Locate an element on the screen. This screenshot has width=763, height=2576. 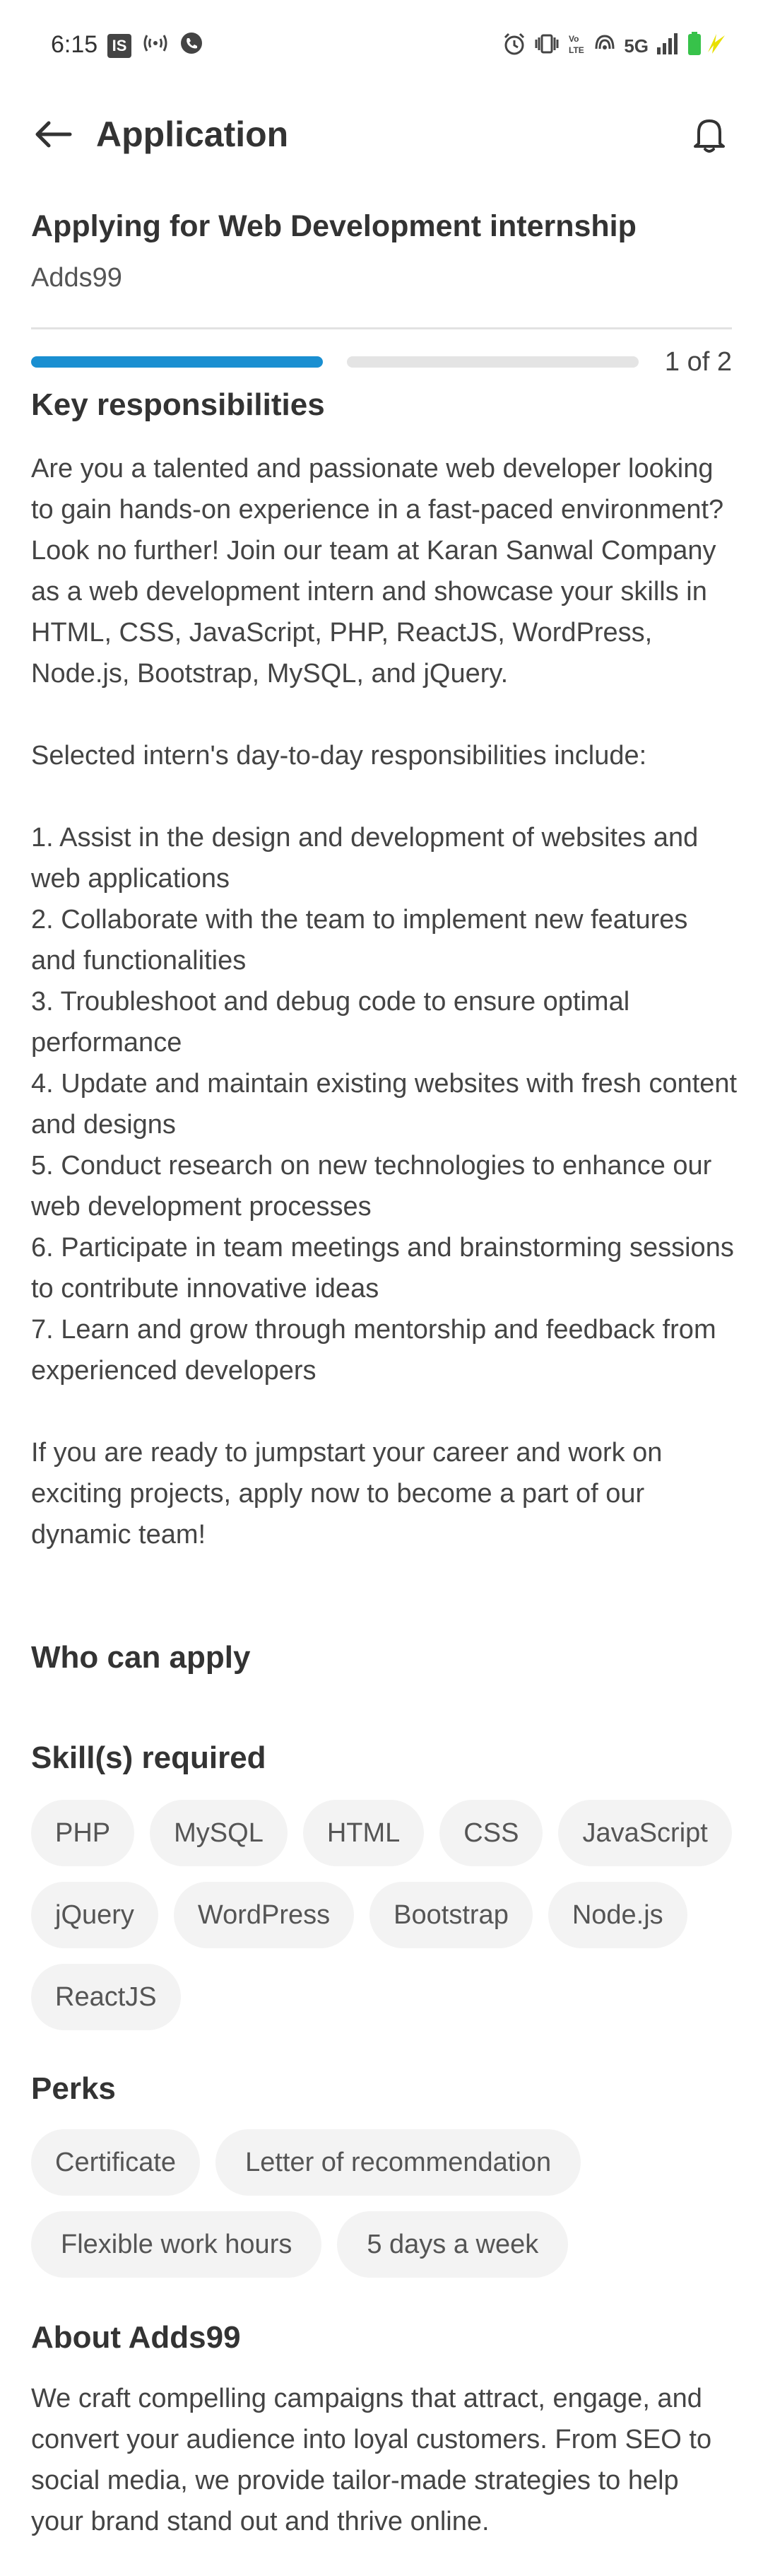
skill-chip: MySQL is located at coordinates (219, 1833).